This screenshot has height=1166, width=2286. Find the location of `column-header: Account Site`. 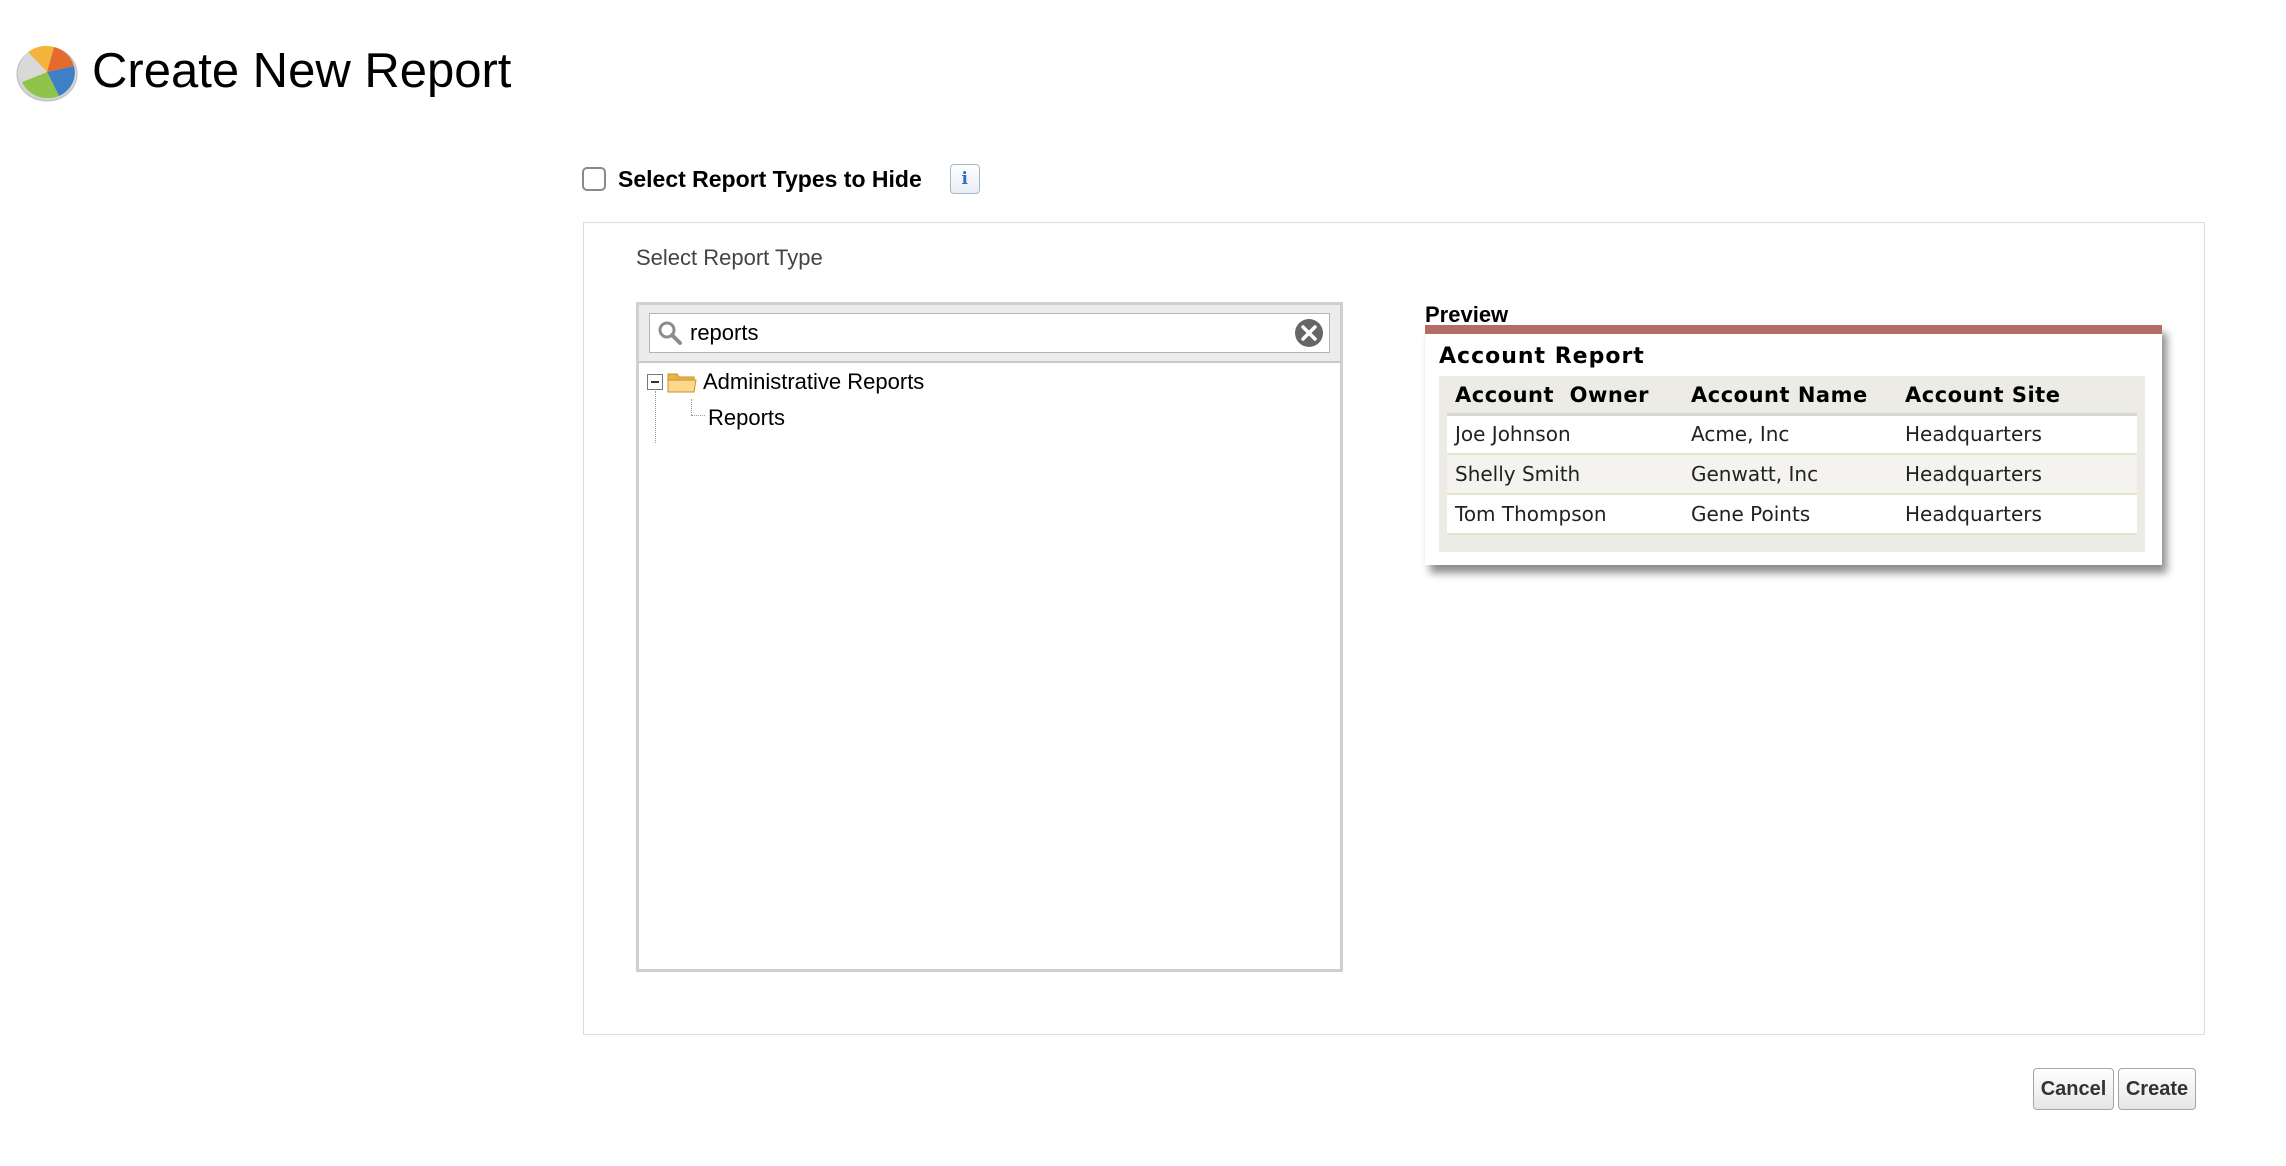

column-header: Account Site is located at coordinates (2017, 397).